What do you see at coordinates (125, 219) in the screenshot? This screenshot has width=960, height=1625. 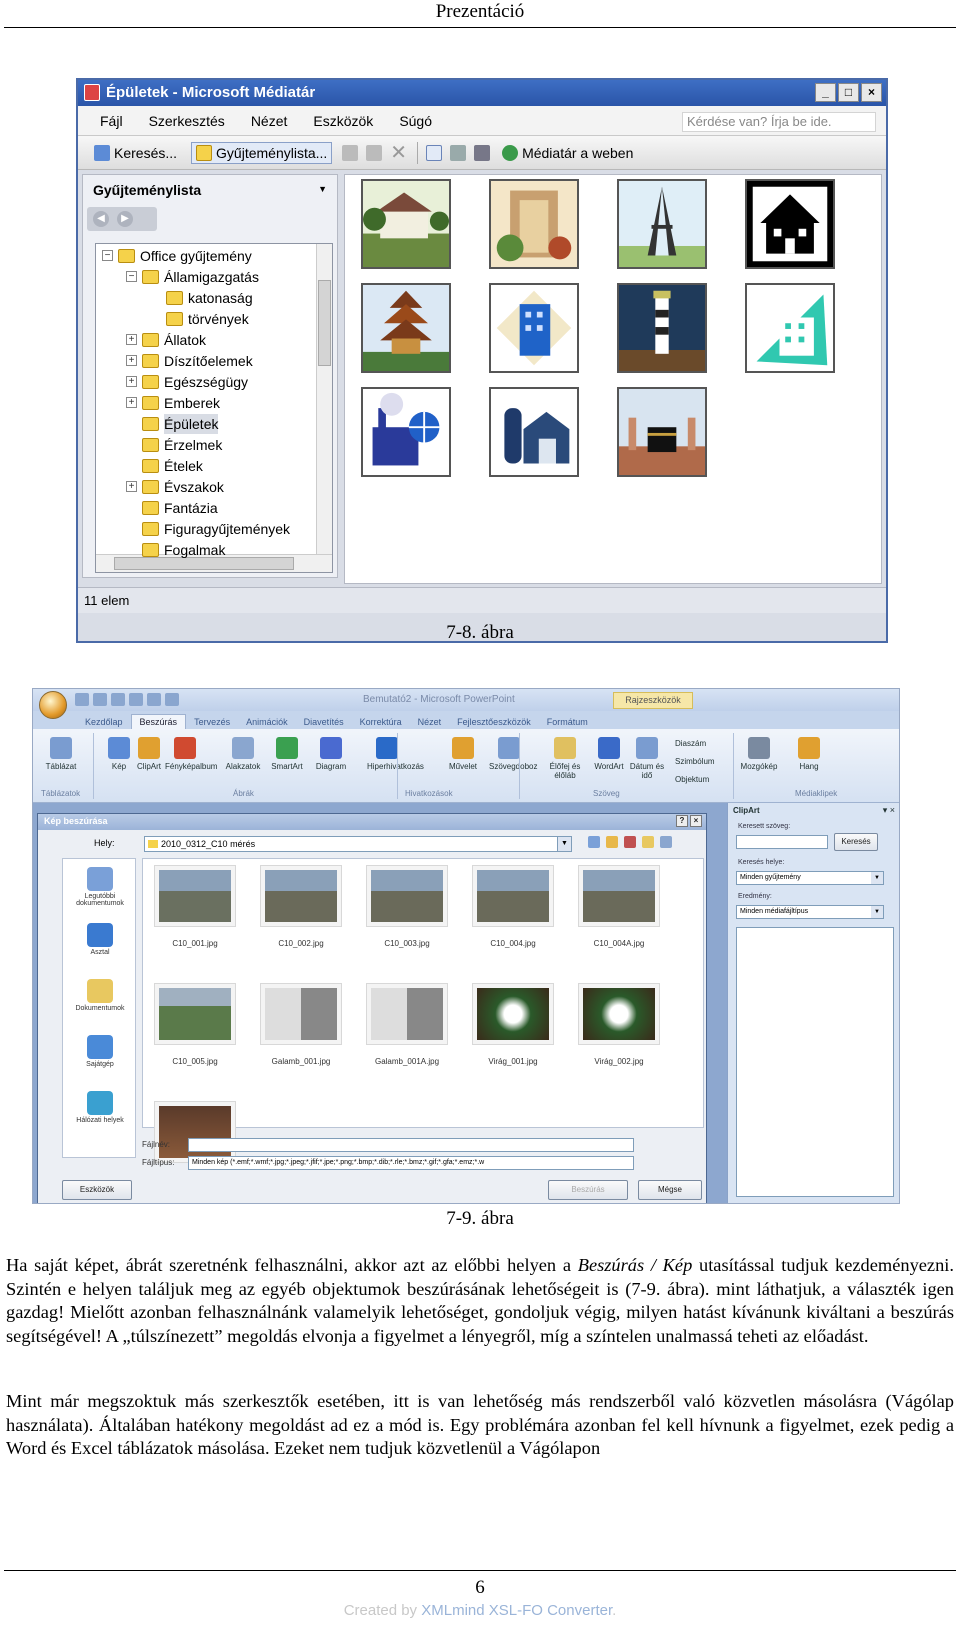 I see `forward-icon: ▶` at bounding box center [125, 219].